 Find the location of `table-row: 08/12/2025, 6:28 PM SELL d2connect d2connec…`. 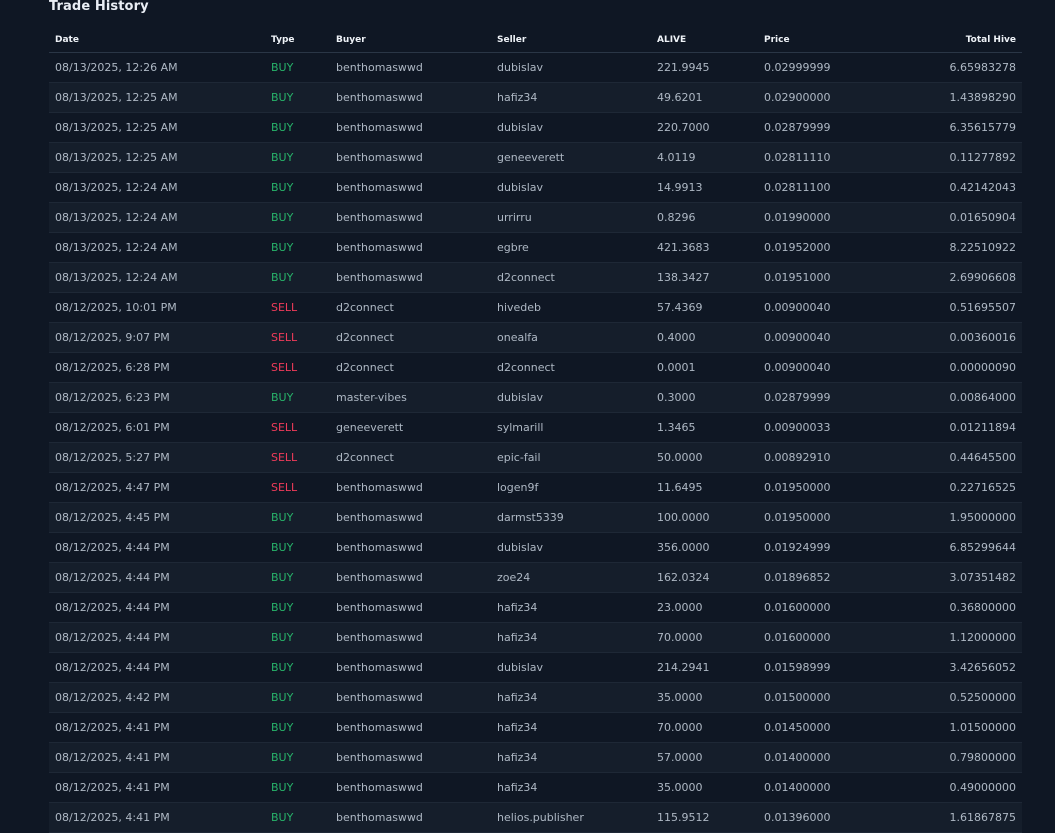

table-row: 08/12/2025, 6:28 PM SELL d2connect d2connec… is located at coordinates (535, 367).